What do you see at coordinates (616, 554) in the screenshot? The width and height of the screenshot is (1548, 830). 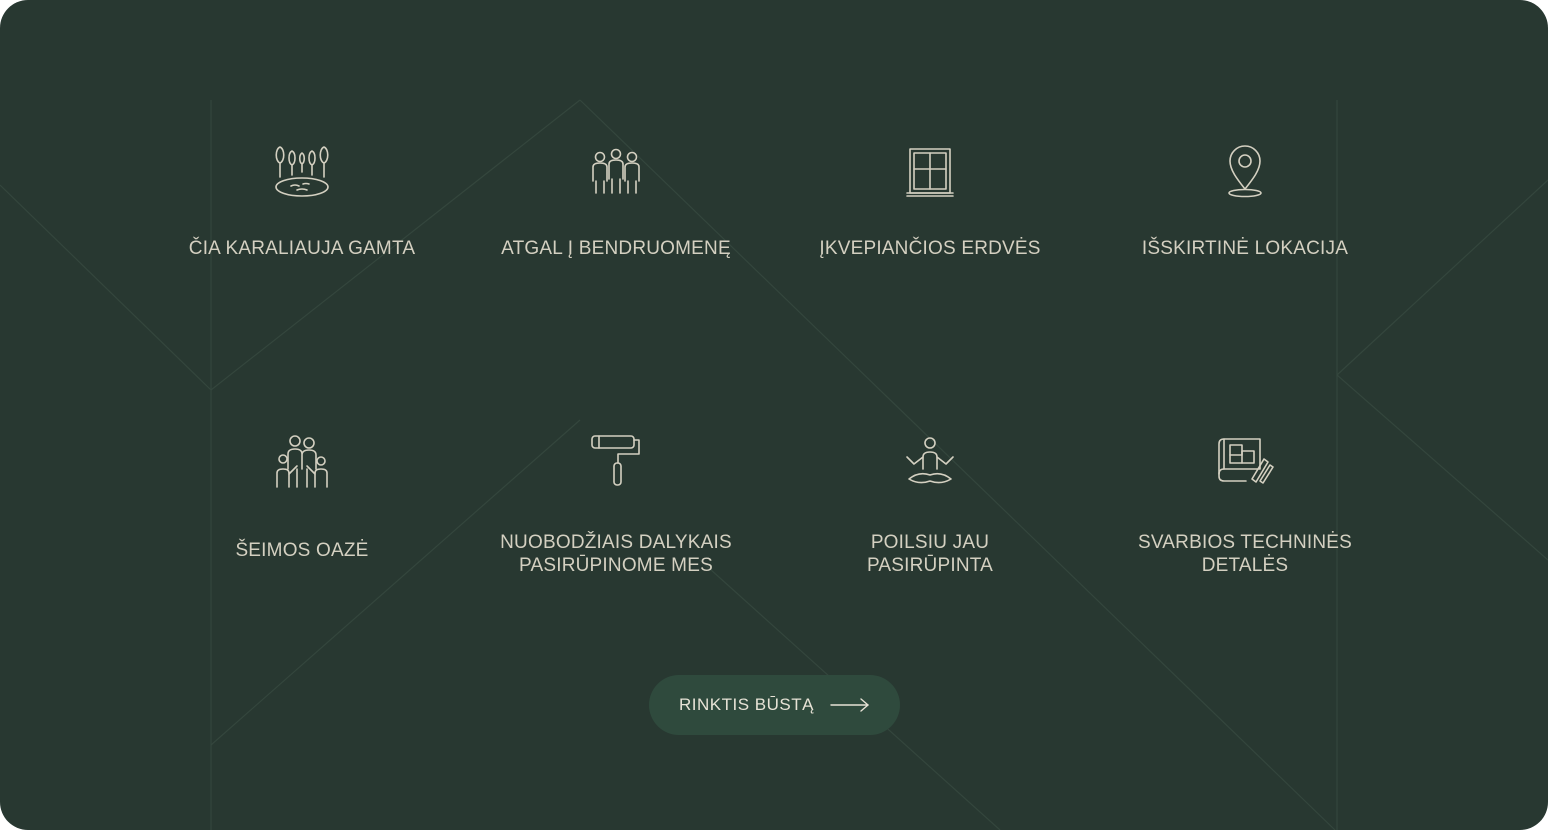 I see `feature-label: NUOBODŽIAIS DALYKAIS PASIRŪPINOME MES` at bounding box center [616, 554].